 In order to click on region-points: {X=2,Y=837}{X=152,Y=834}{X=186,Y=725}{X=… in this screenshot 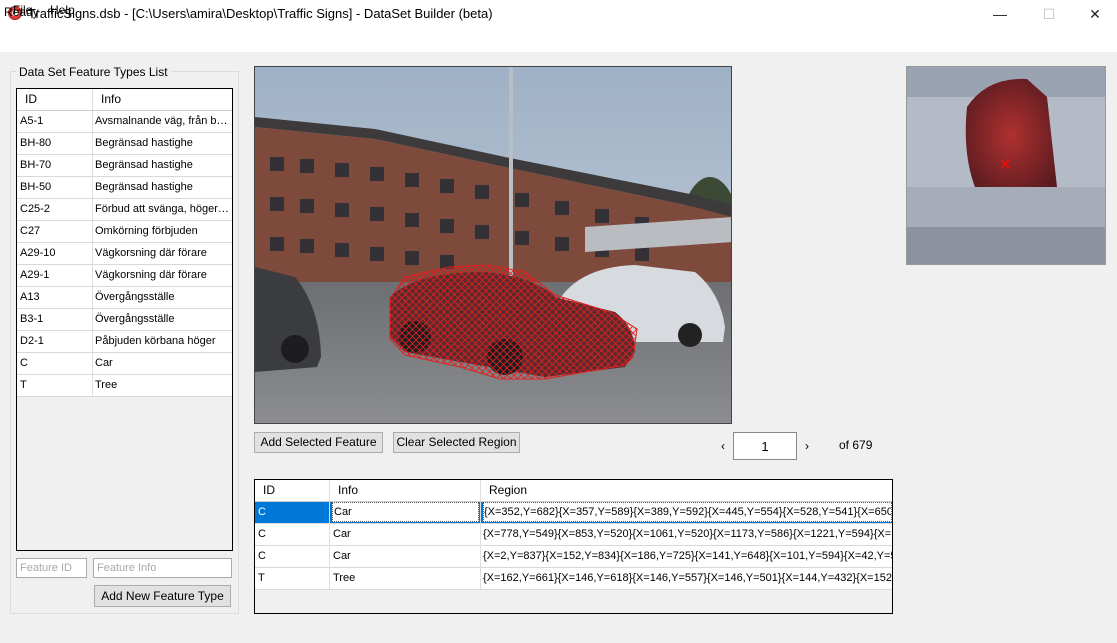, I will do `click(687, 556)`.